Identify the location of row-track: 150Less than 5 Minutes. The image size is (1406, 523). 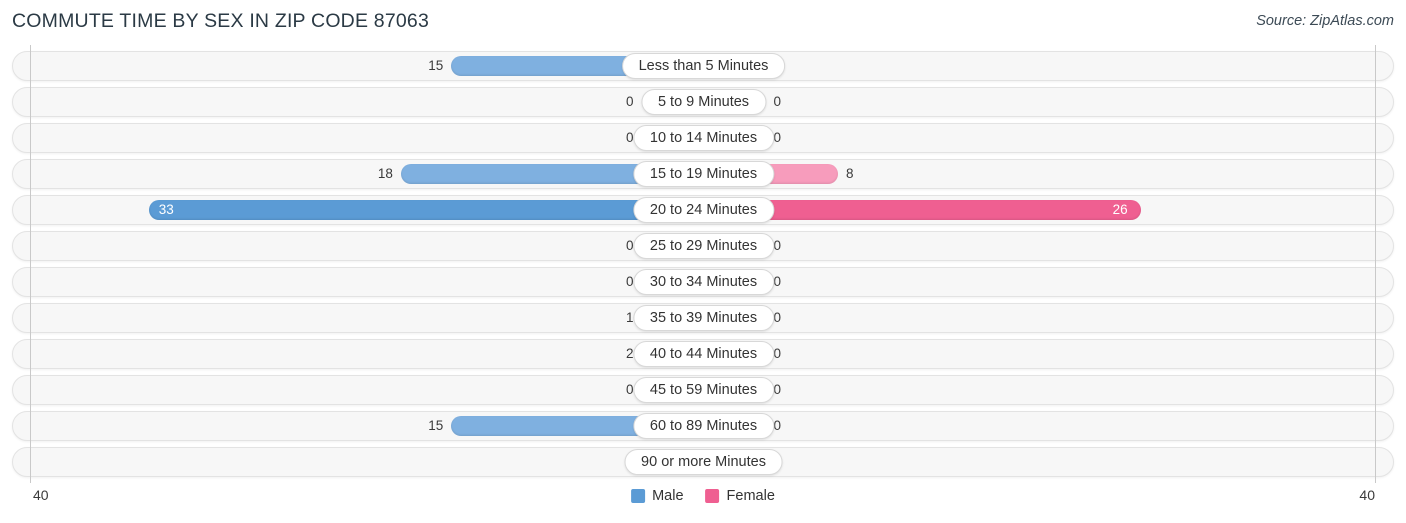
(703, 66).